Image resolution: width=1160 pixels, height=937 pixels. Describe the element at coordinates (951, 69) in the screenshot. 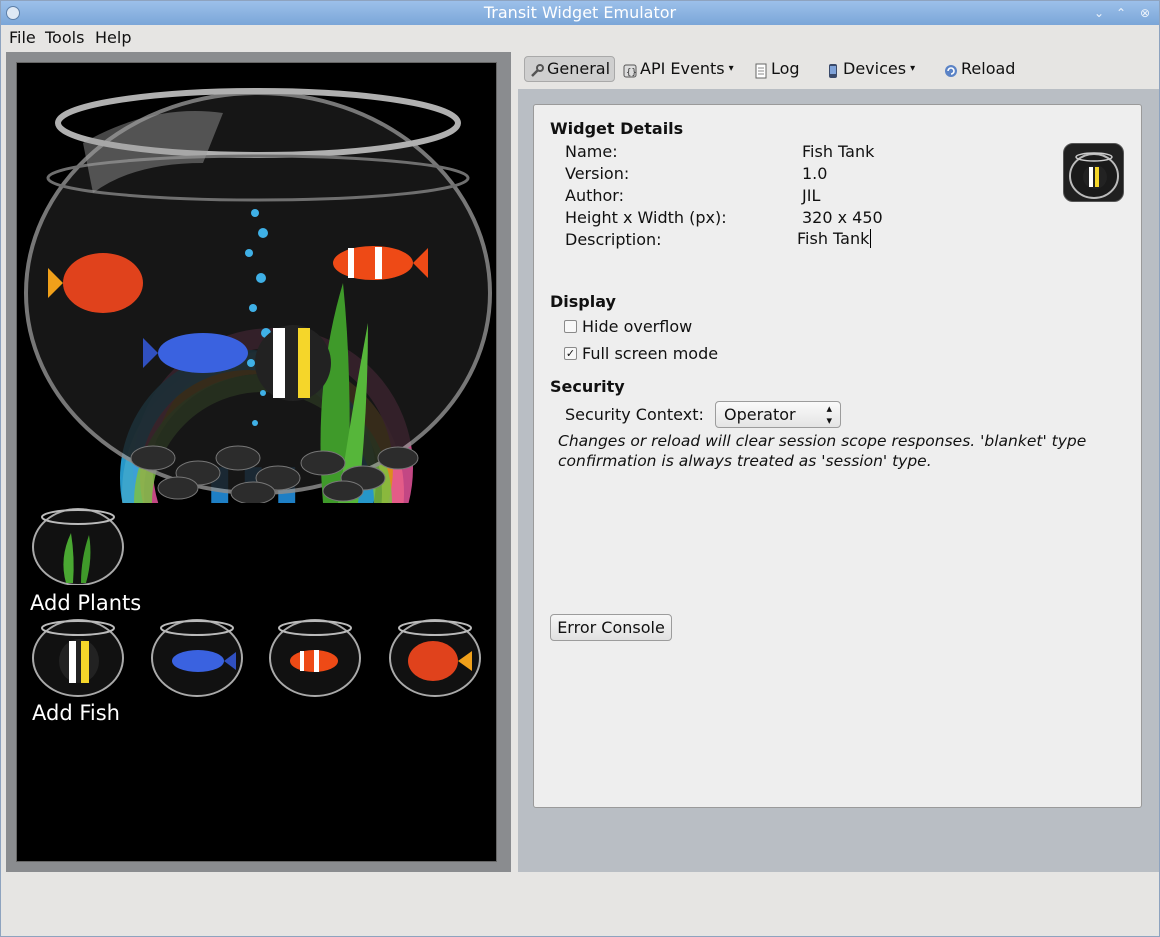

I see `reload-icon` at that location.